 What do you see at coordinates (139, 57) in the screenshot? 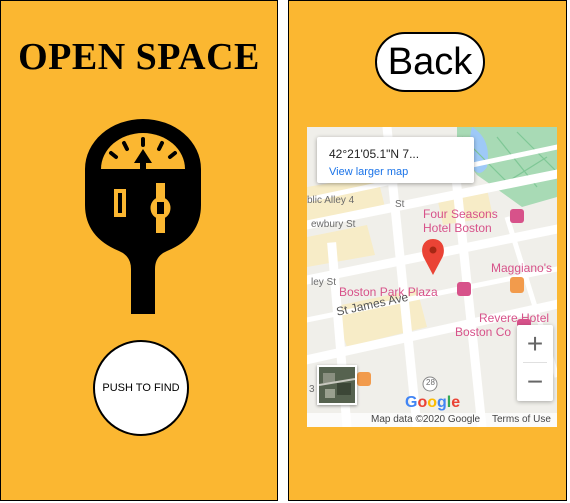
I see `app-title: OPEN SPACE` at bounding box center [139, 57].